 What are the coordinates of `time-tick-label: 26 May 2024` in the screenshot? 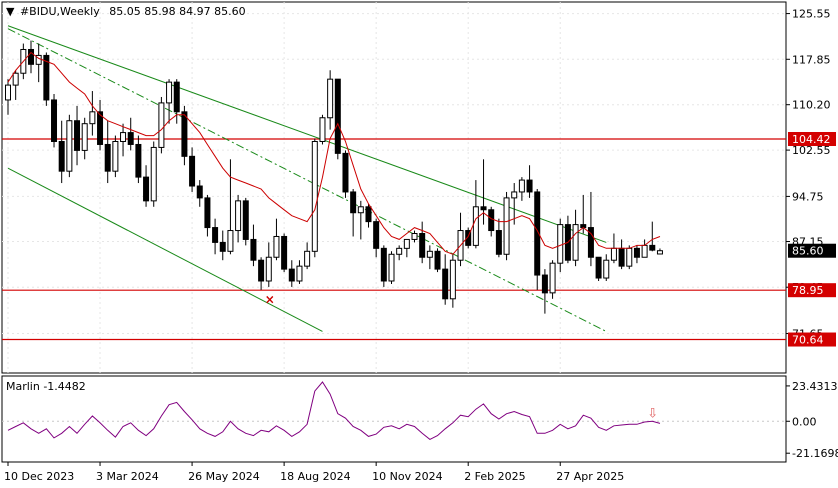 It's located at (224, 476).